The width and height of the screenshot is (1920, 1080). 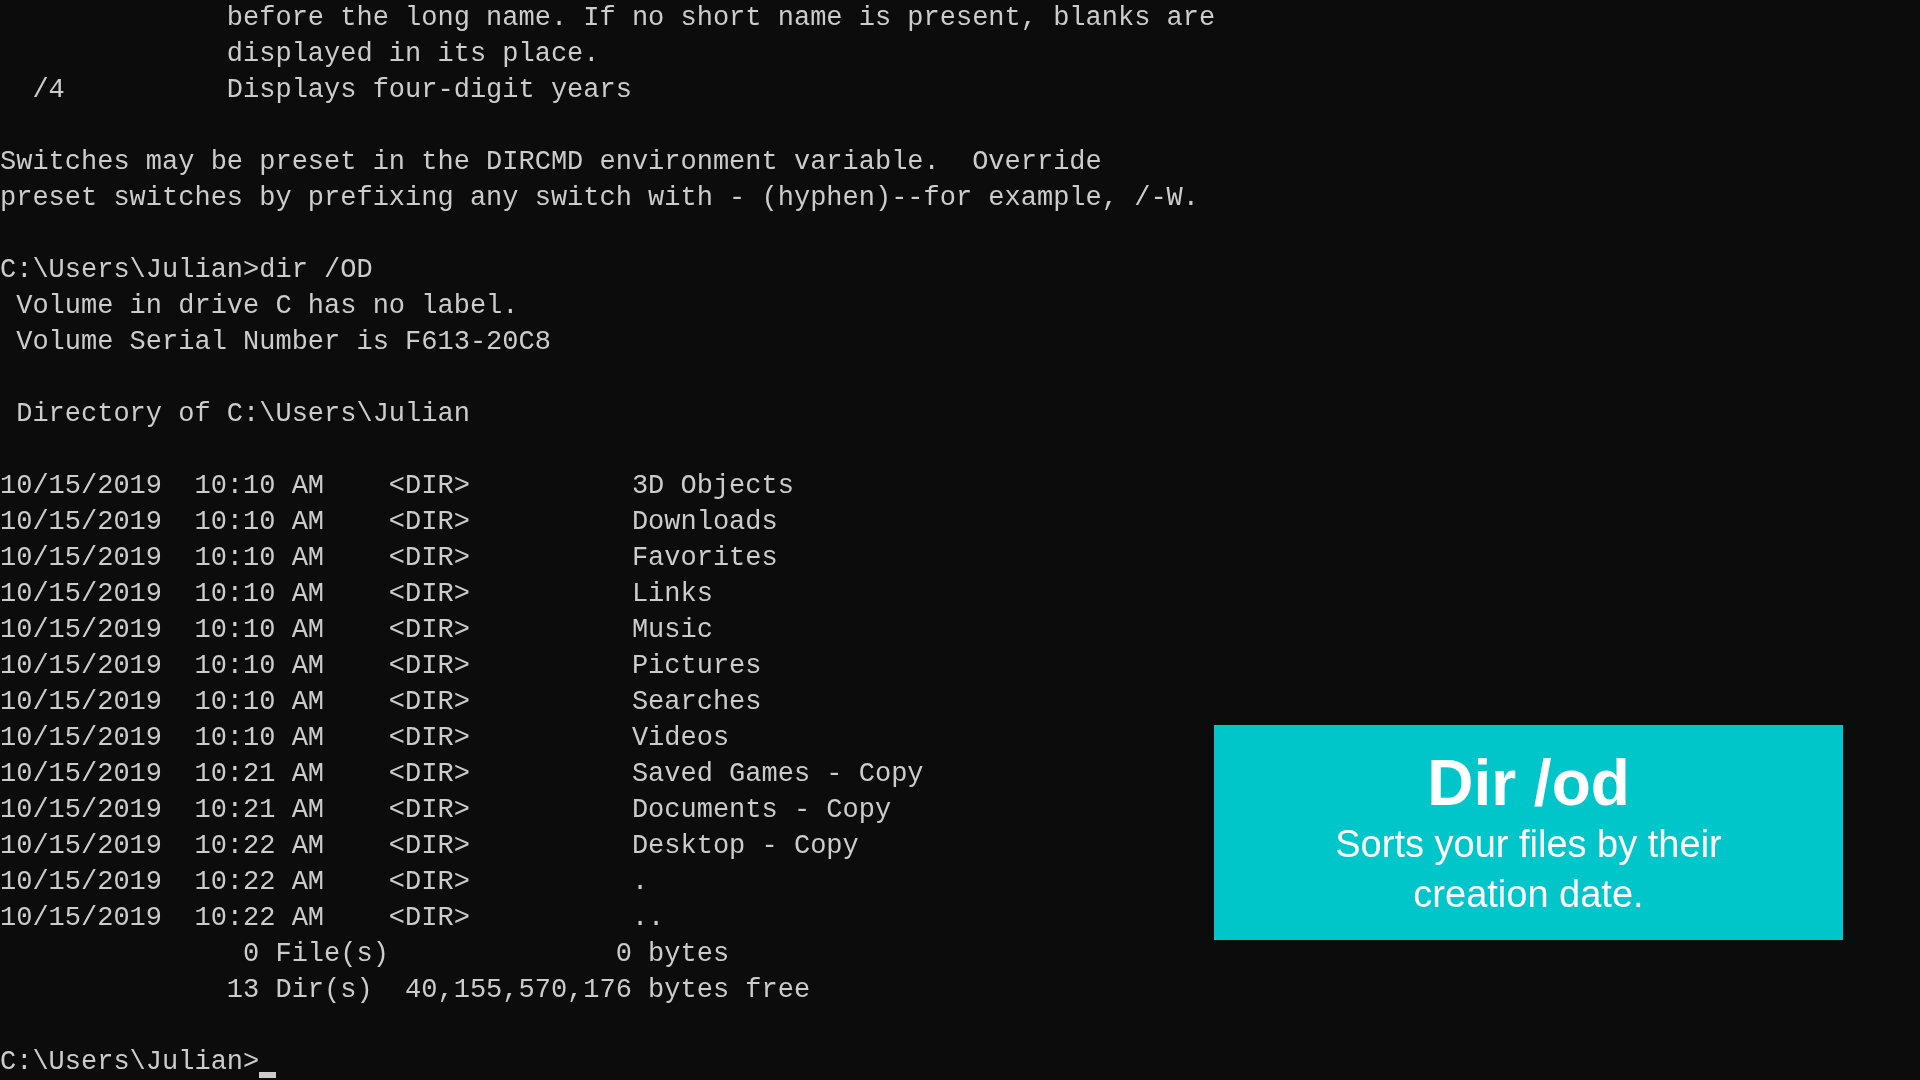 I want to click on terminal-line: 10/15/2019 10:10 AM <DIR> Downloads, so click(x=389, y=522).